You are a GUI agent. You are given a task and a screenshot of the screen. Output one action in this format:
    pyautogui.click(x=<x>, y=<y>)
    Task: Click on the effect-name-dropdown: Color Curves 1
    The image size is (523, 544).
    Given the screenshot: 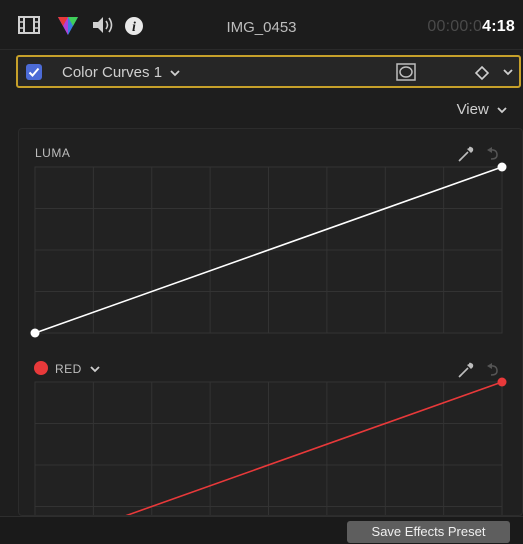 What is the action you would take?
    pyautogui.click(x=121, y=72)
    